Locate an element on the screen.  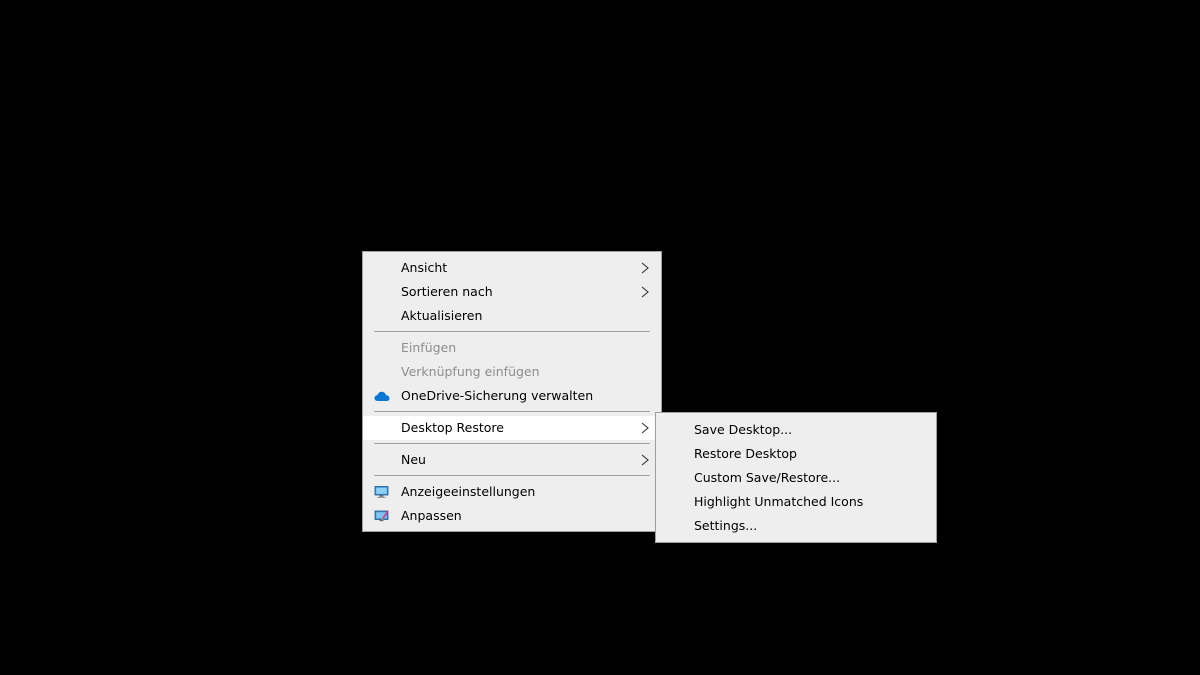
menu-item-onedrive-sicherung: OneDrive-Sicherung verwalten is located at coordinates (512, 396).